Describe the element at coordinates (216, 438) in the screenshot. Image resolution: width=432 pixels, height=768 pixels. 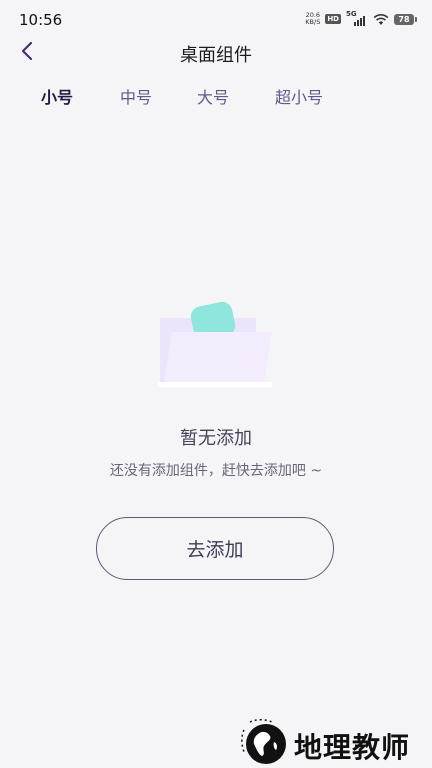
I see `empty-state-title: 暂无添加` at that location.